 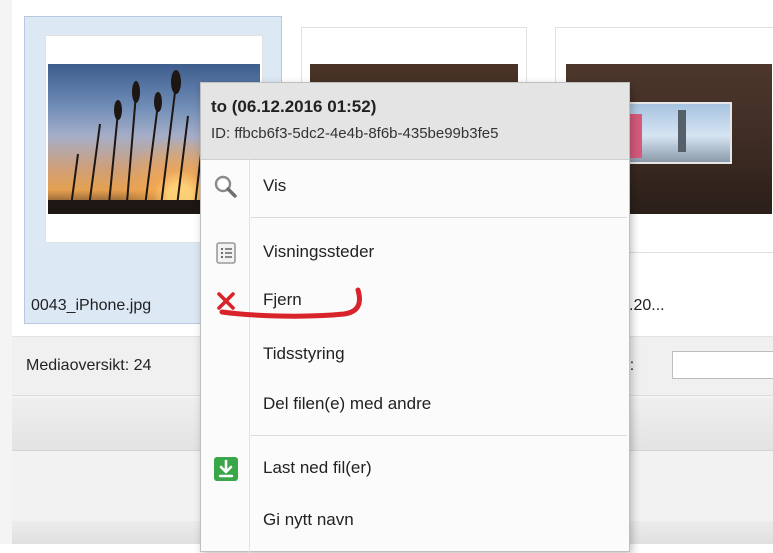 What do you see at coordinates (226, 253) in the screenshot?
I see `list-icon` at bounding box center [226, 253].